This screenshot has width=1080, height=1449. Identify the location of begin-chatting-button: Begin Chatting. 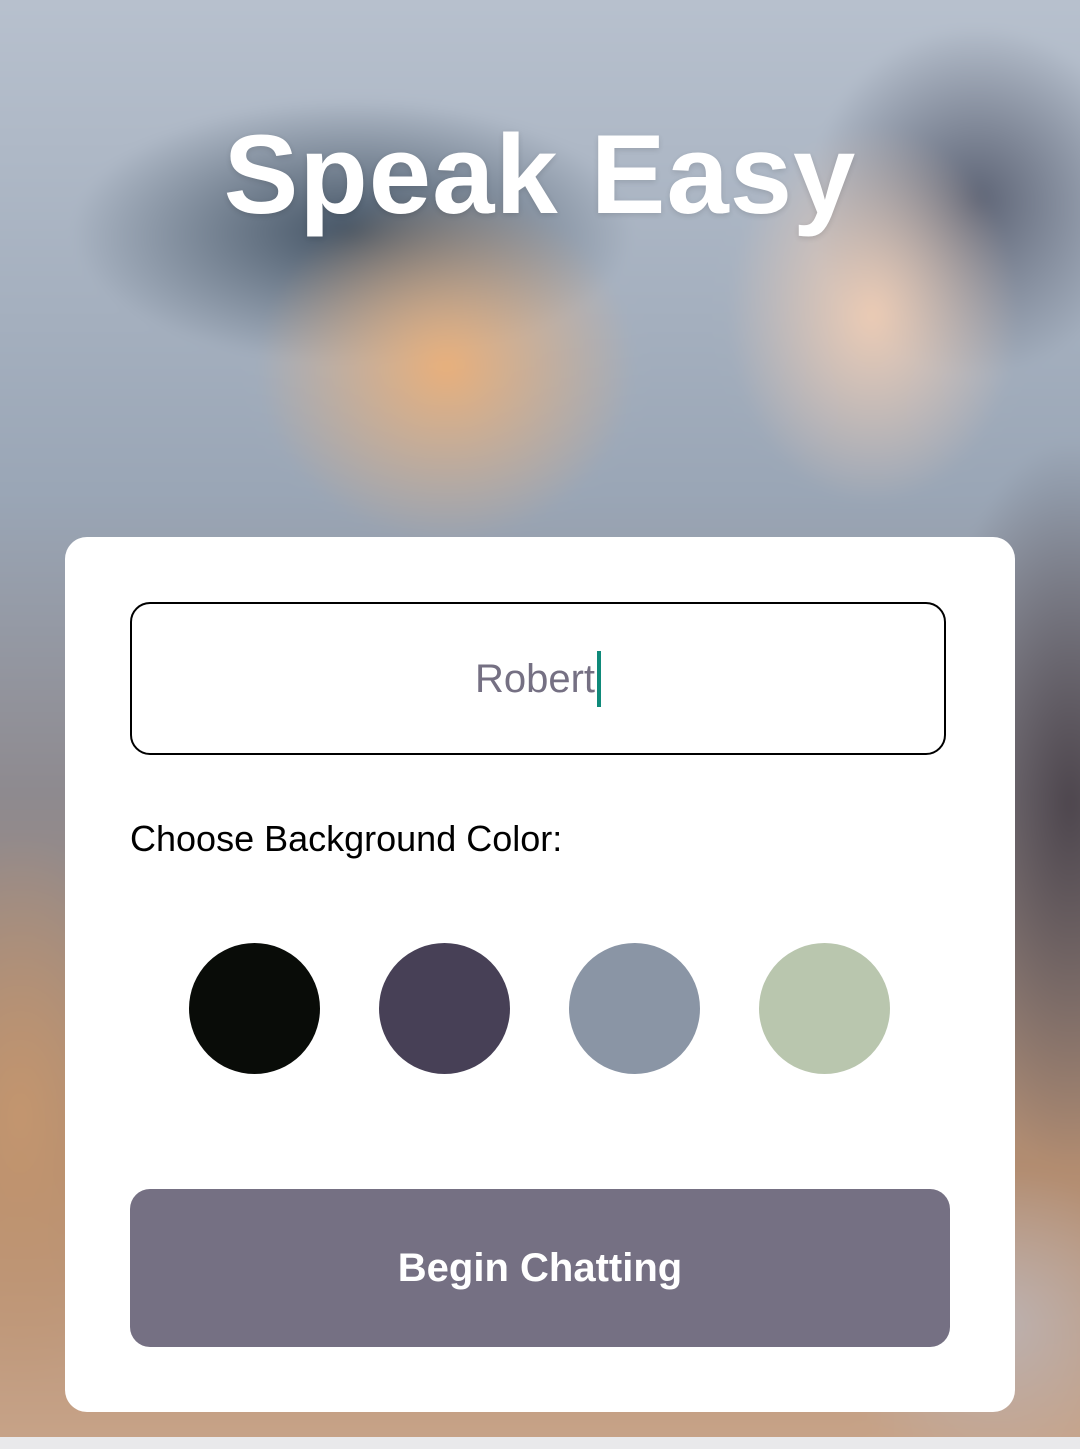
(540, 1268).